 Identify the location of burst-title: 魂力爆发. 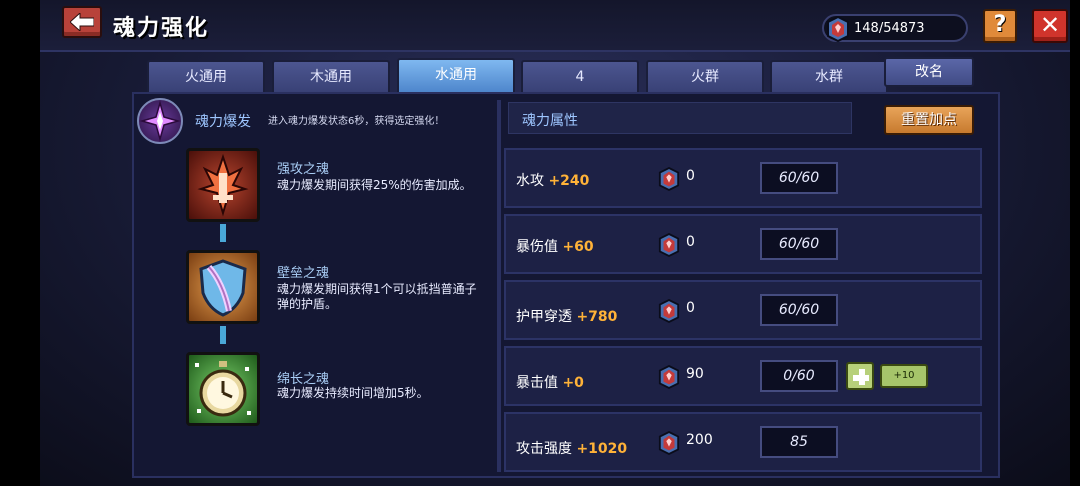
(223, 122).